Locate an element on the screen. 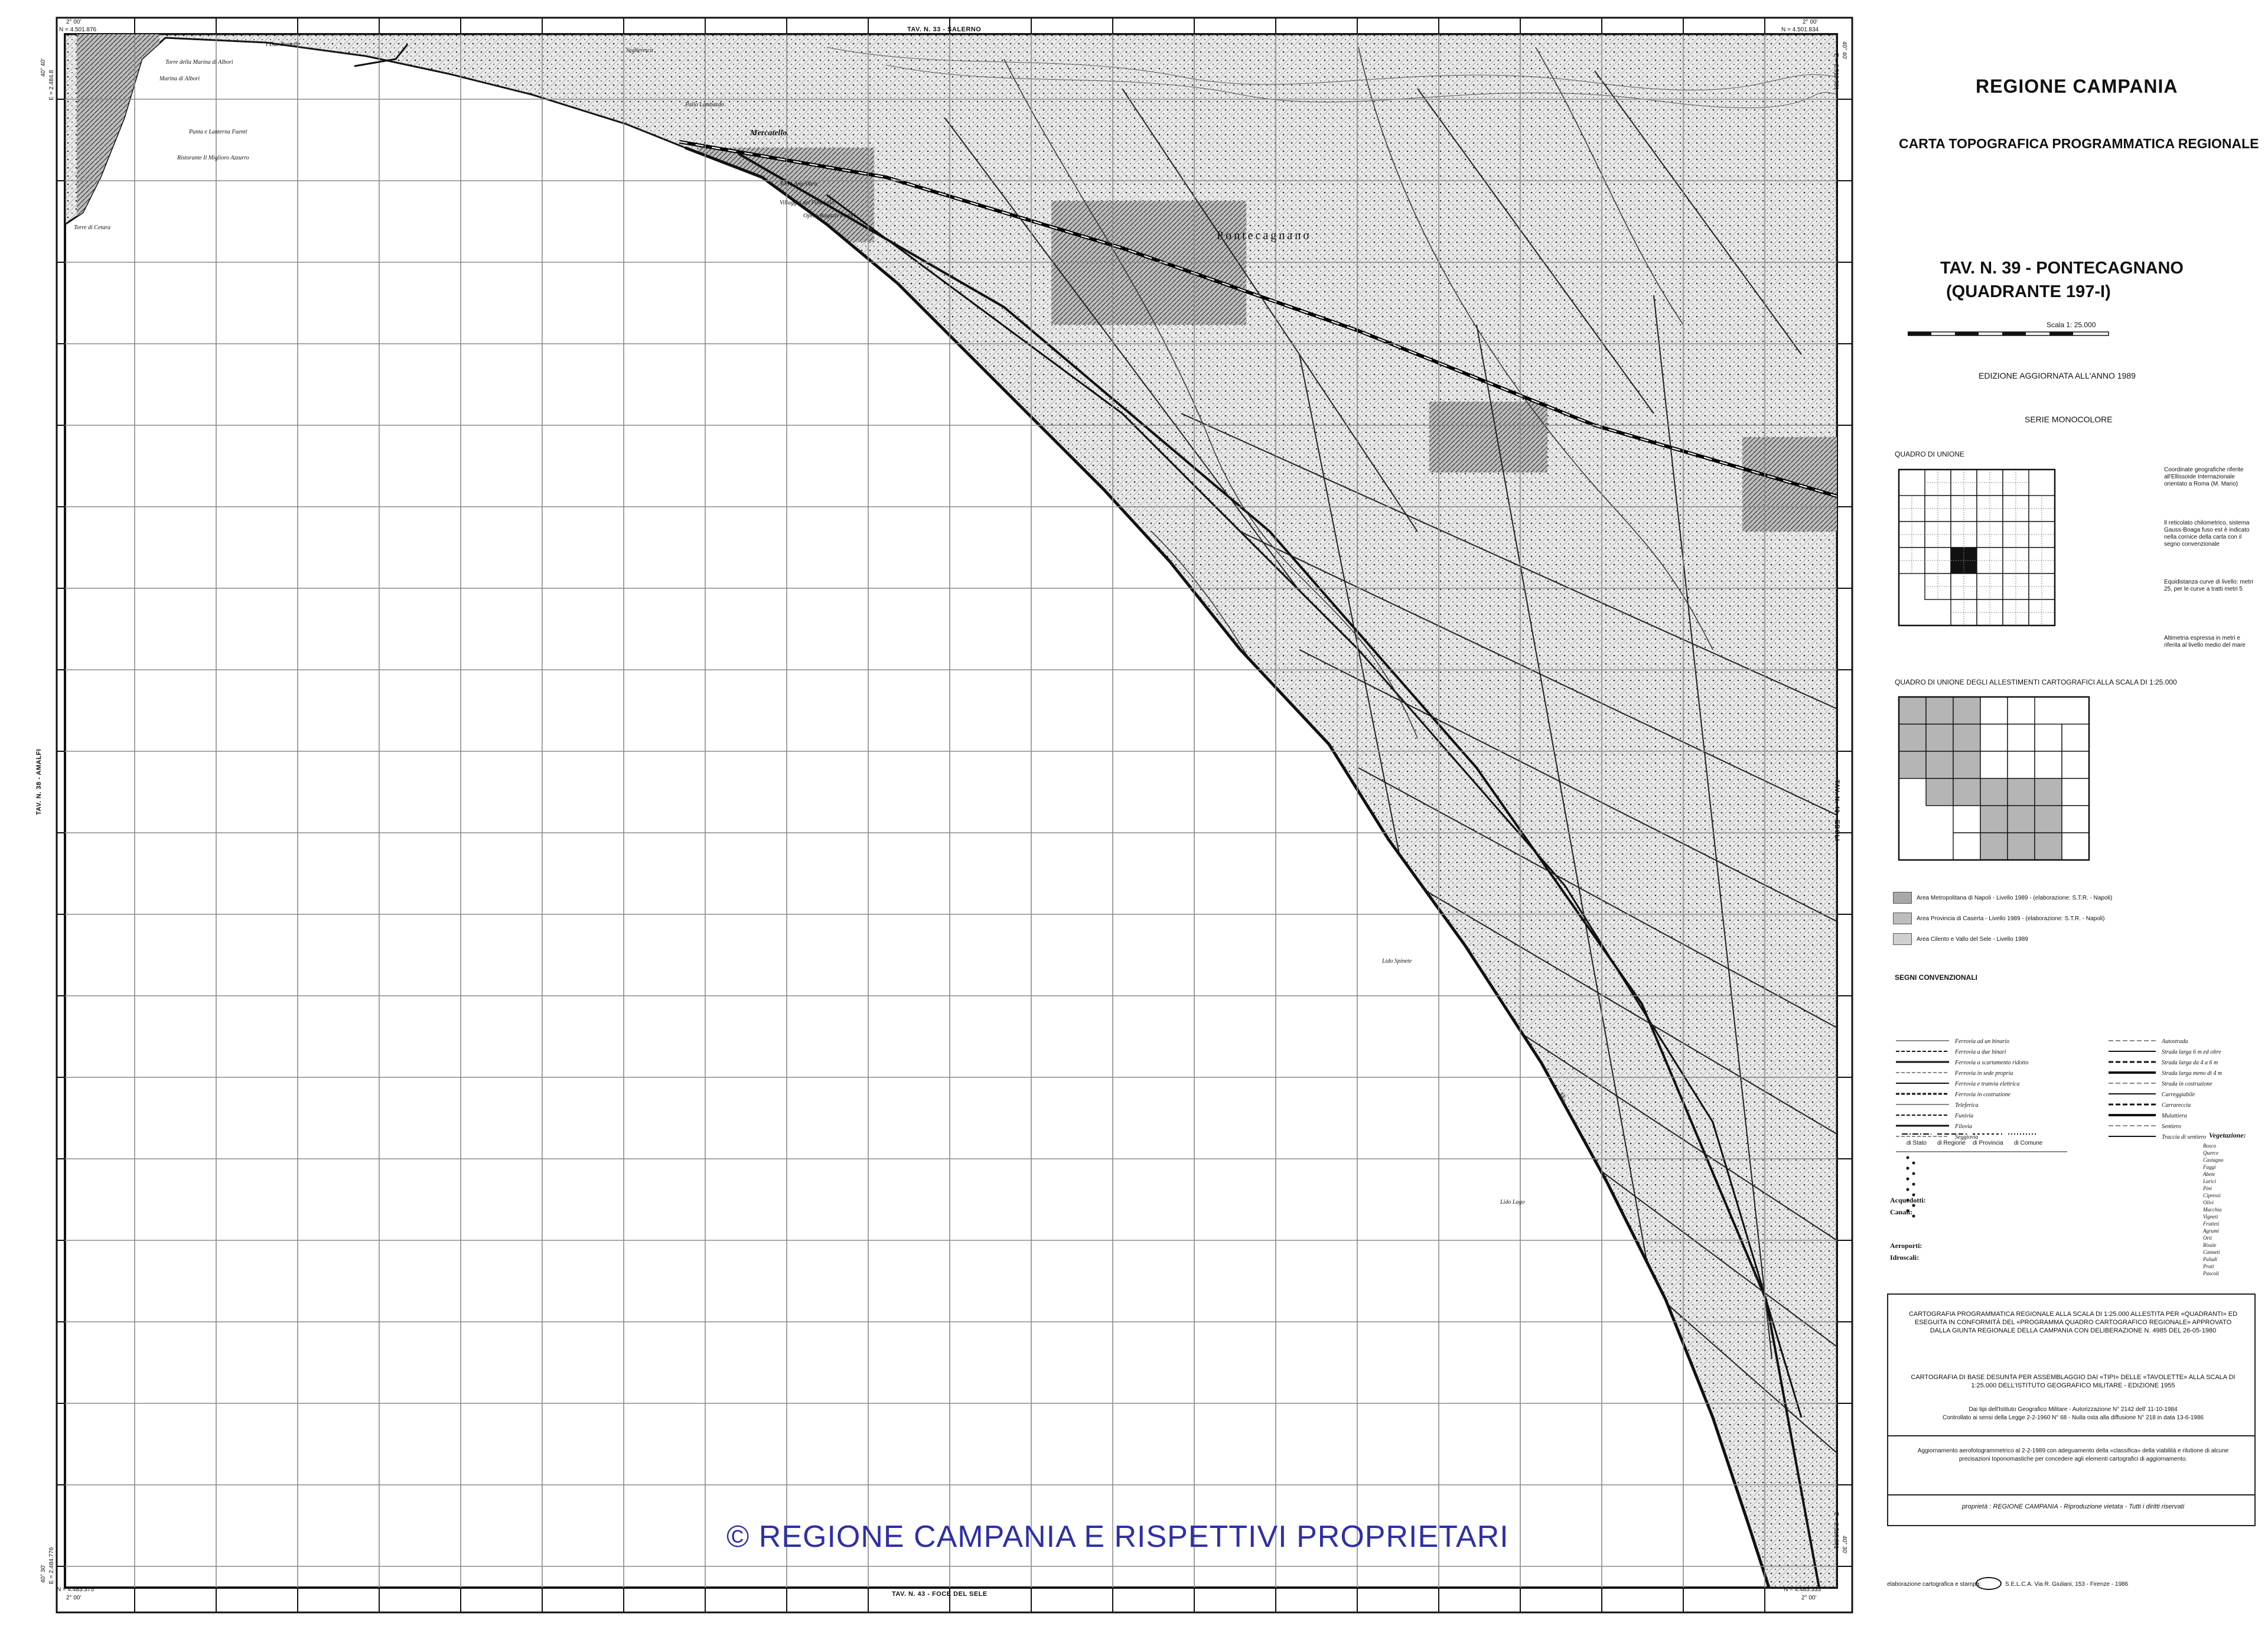 The width and height of the screenshot is (2268, 1639). place-label: Punta e Lanterna Fuenti is located at coordinates (218, 132).